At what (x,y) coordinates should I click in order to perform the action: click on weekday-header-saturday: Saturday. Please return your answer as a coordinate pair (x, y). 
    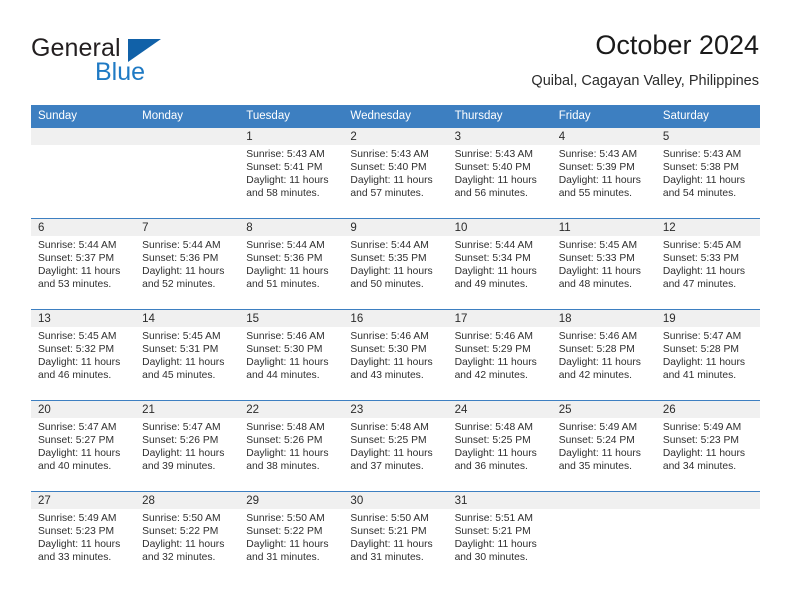
    Looking at the image, I should click on (707, 116).